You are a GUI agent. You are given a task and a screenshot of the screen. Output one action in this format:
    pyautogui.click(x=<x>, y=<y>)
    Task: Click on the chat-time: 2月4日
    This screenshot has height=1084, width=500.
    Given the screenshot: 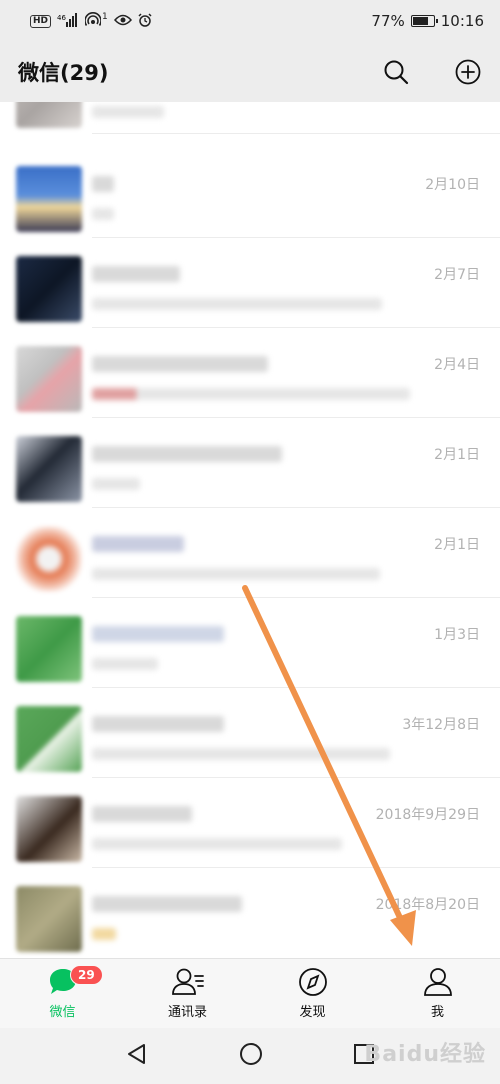 What is the action you would take?
    pyautogui.click(x=457, y=365)
    